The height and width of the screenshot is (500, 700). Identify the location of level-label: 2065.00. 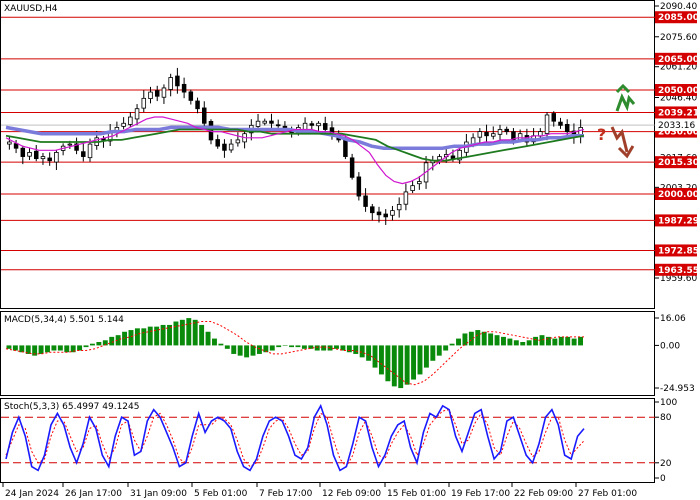
(678, 60).